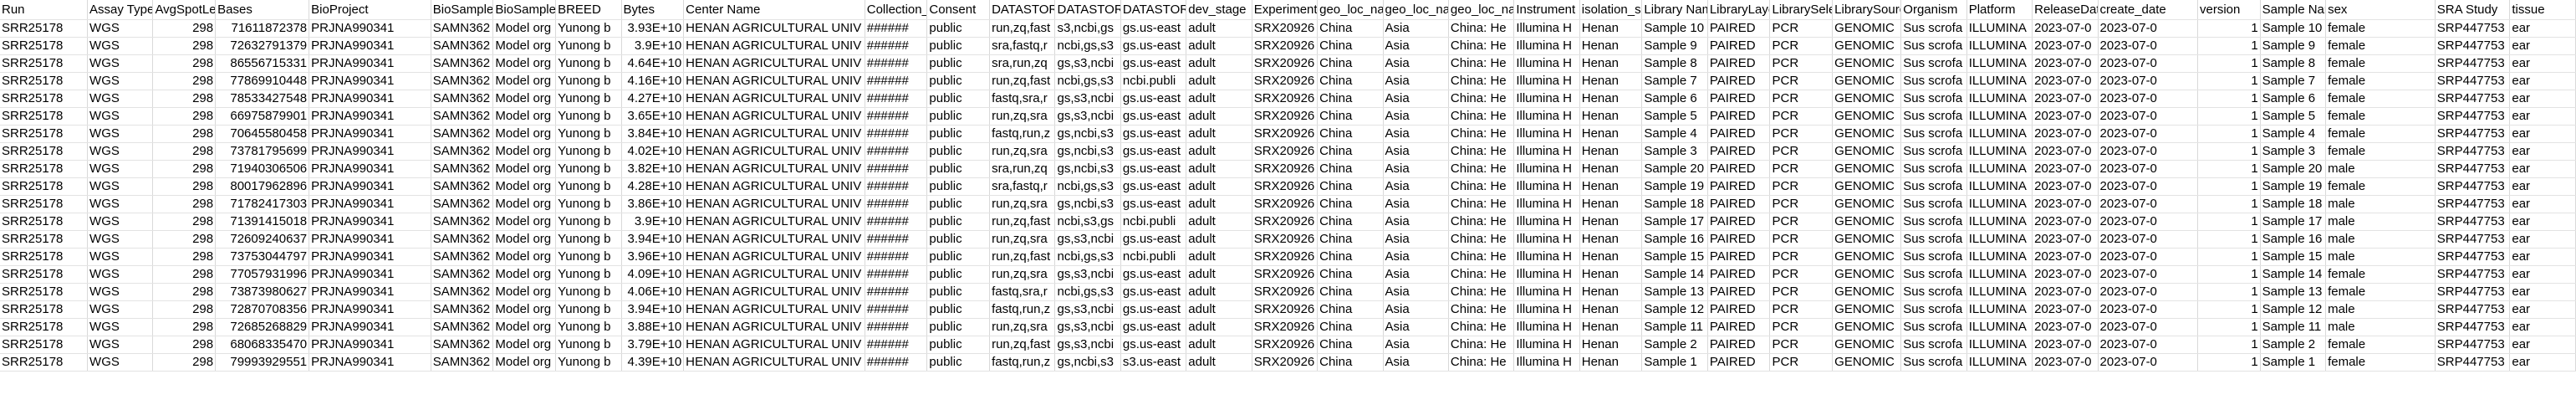 The width and height of the screenshot is (2576, 405). I want to click on cell: Sample 14, so click(1675, 274).